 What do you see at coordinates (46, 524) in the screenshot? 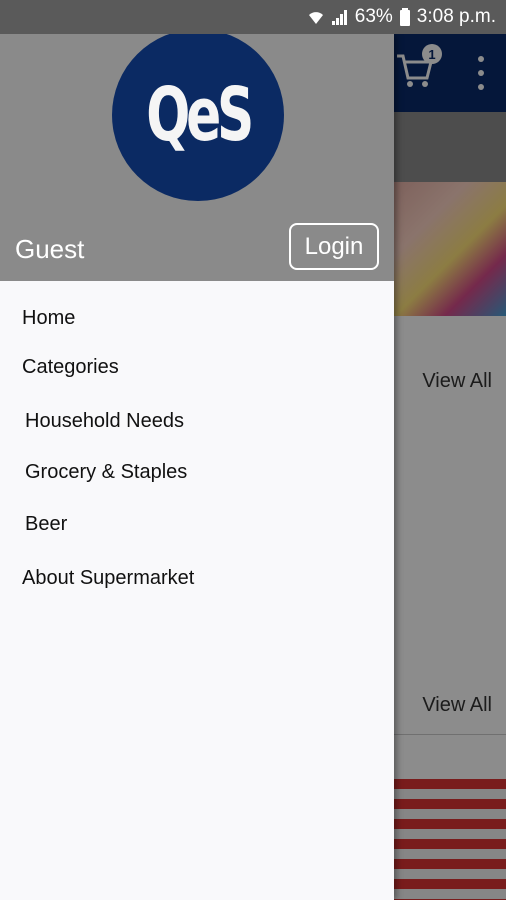
I see `menu-item-beer: Beer` at bounding box center [46, 524].